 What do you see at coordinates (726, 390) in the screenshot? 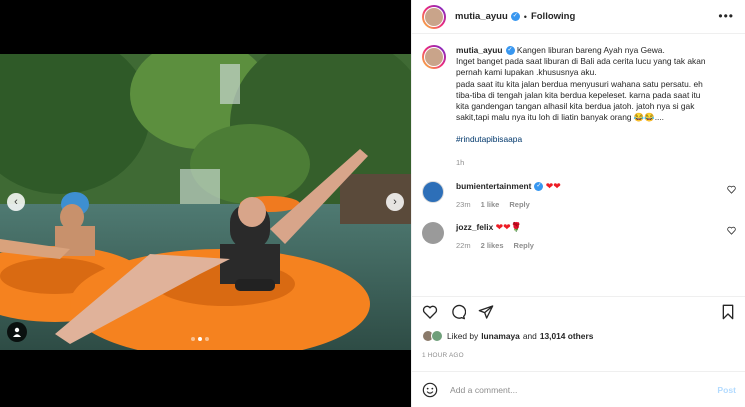
I see `post-comment-button: Post` at bounding box center [726, 390].